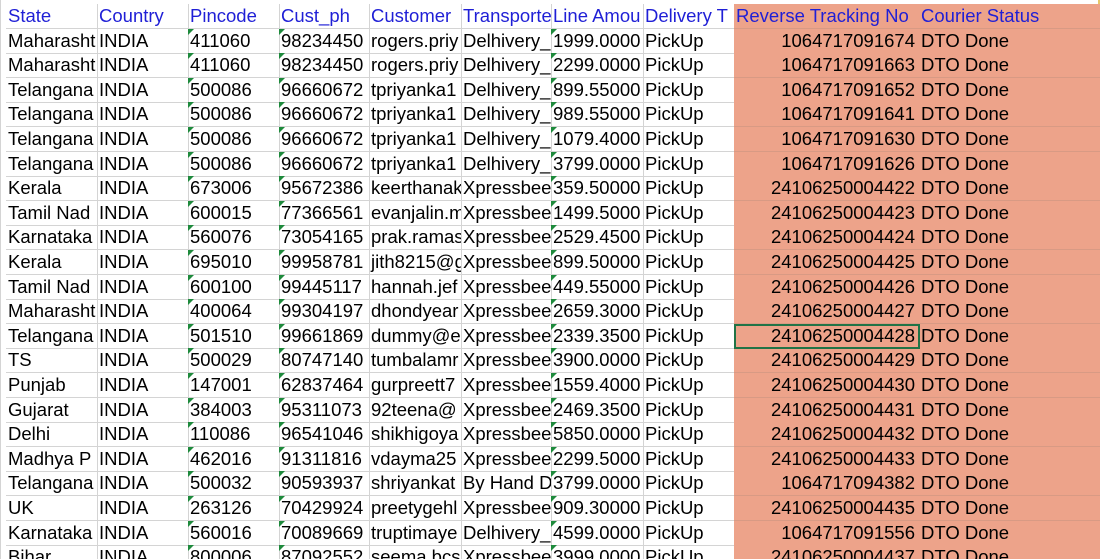 The image size is (1100, 559). What do you see at coordinates (827, 533) in the screenshot?
I see `cell-reverse-tracking: 1064717091556` at bounding box center [827, 533].